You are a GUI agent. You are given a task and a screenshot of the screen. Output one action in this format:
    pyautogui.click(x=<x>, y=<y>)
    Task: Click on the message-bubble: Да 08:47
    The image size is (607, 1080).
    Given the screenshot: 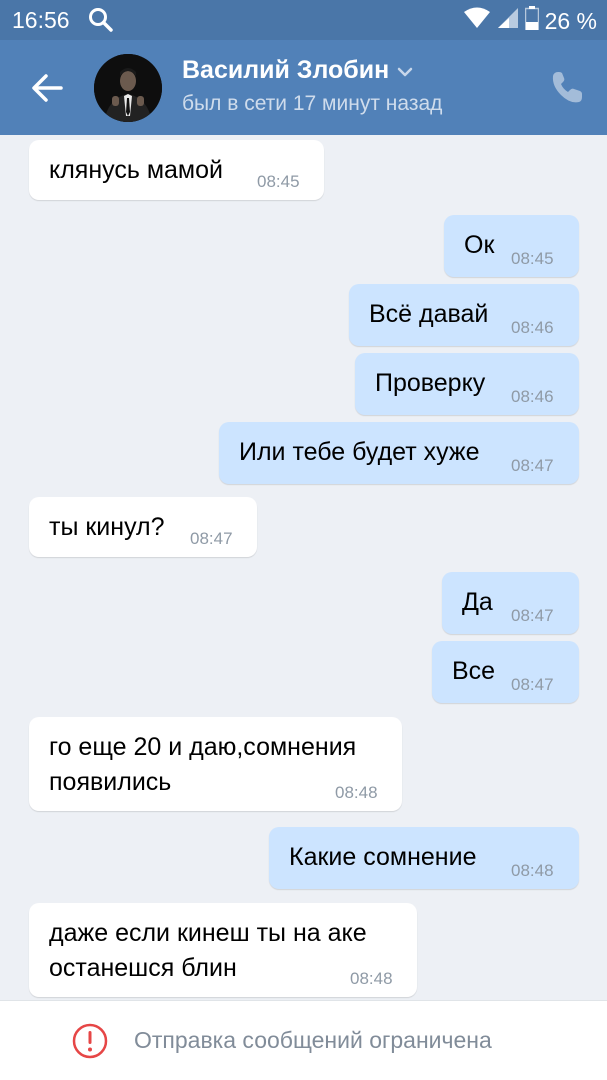 What is the action you would take?
    pyautogui.click(x=510, y=603)
    